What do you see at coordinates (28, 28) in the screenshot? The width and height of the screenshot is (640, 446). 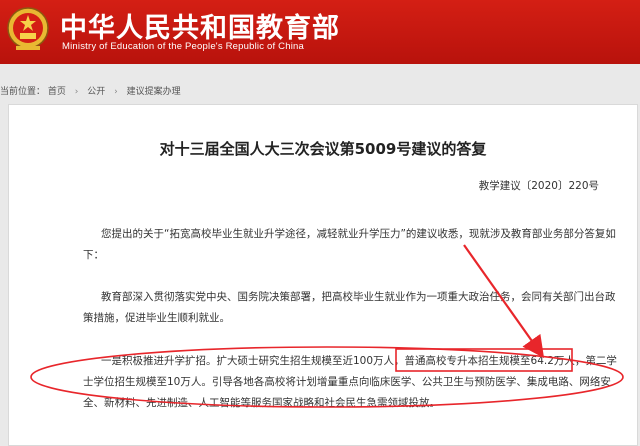 I see `national-emblem-icon` at bounding box center [28, 28].